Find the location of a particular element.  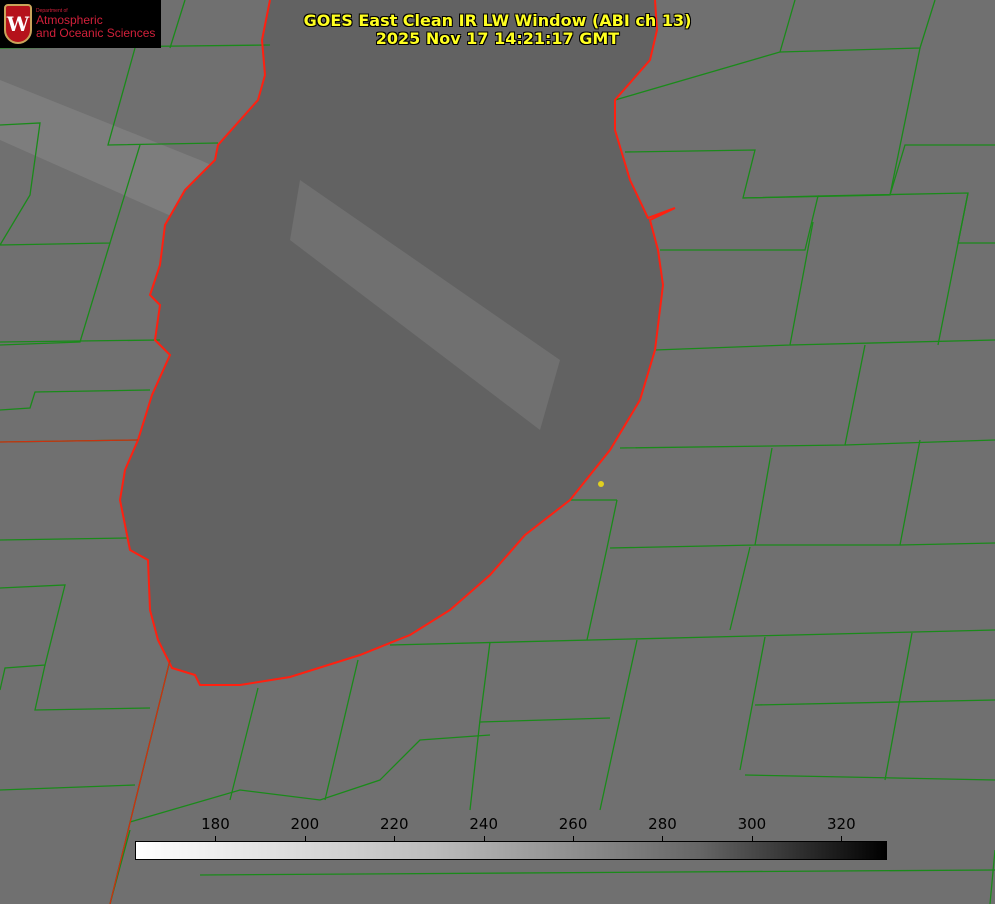

title-product: GOES East Clean IR LW Window (ABI ch 13) is located at coordinates (497, 20).